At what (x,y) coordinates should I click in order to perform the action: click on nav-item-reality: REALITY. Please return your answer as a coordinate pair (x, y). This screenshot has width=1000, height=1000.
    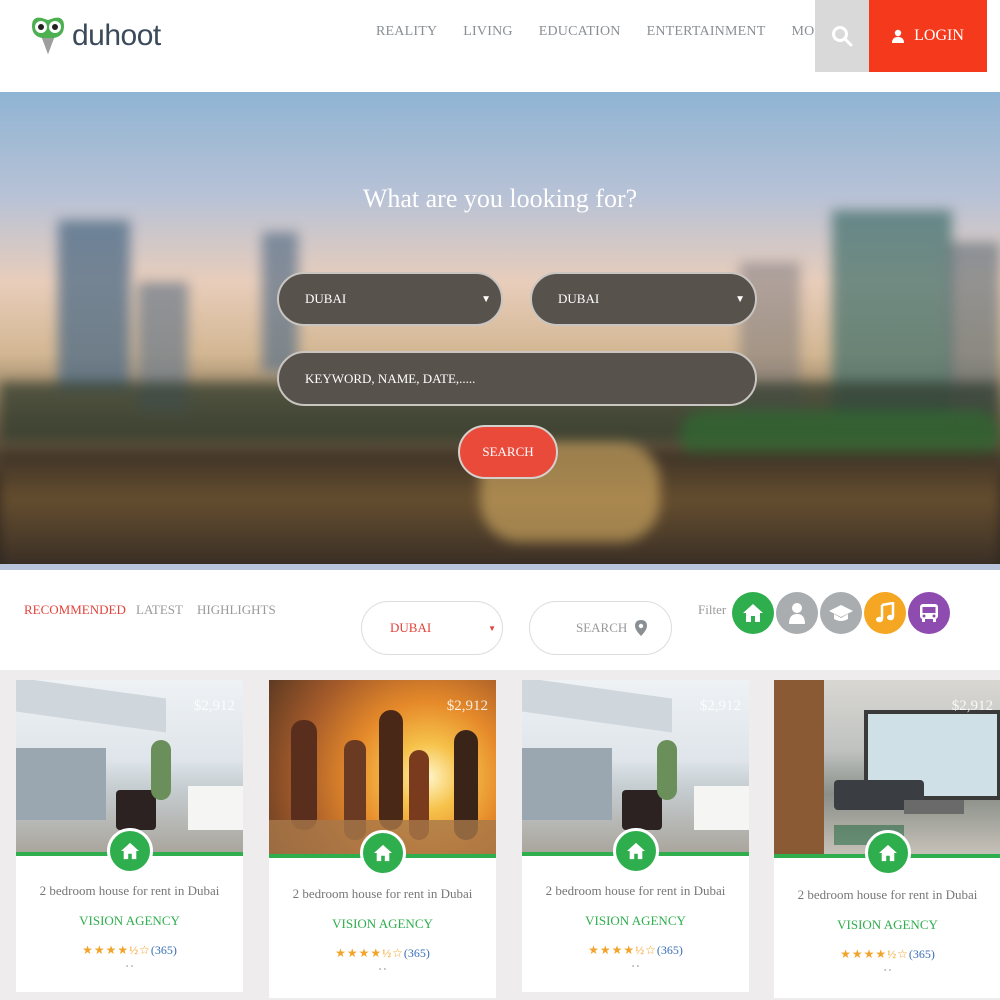
    Looking at the image, I should click on (406, 32).